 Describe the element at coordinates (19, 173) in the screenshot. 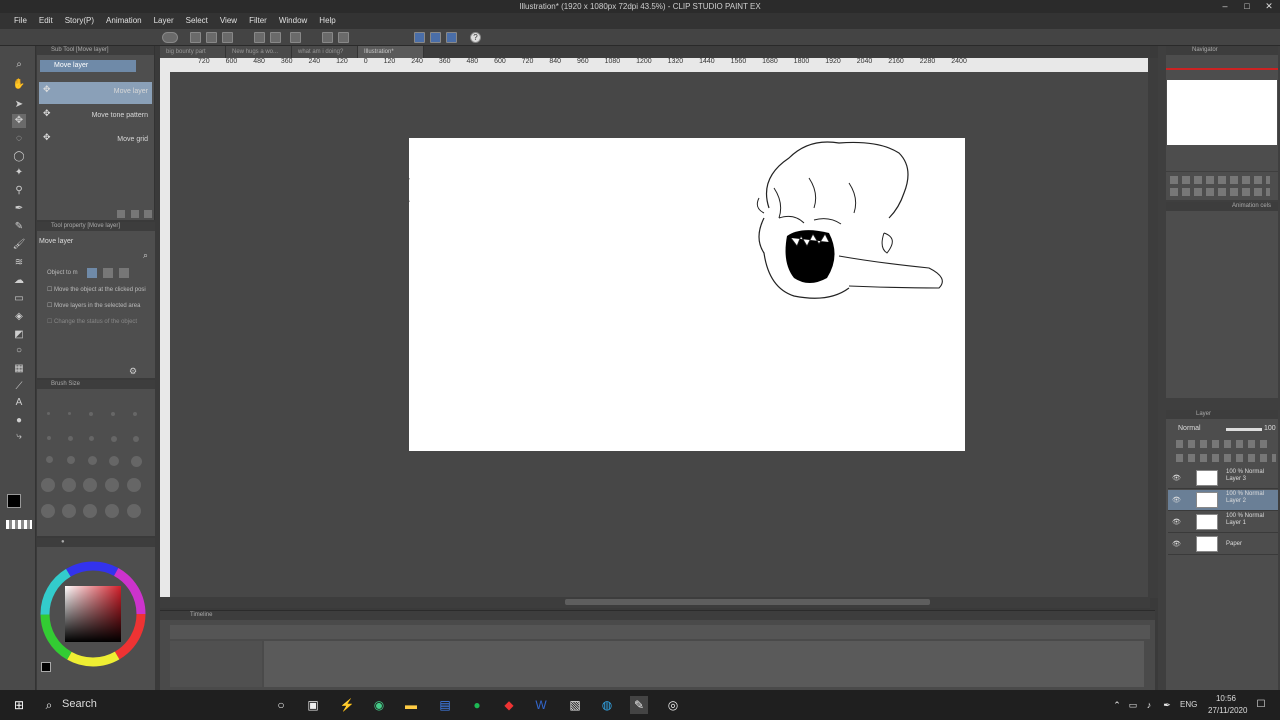

I see `auto-select-icon: ✦` at that location.